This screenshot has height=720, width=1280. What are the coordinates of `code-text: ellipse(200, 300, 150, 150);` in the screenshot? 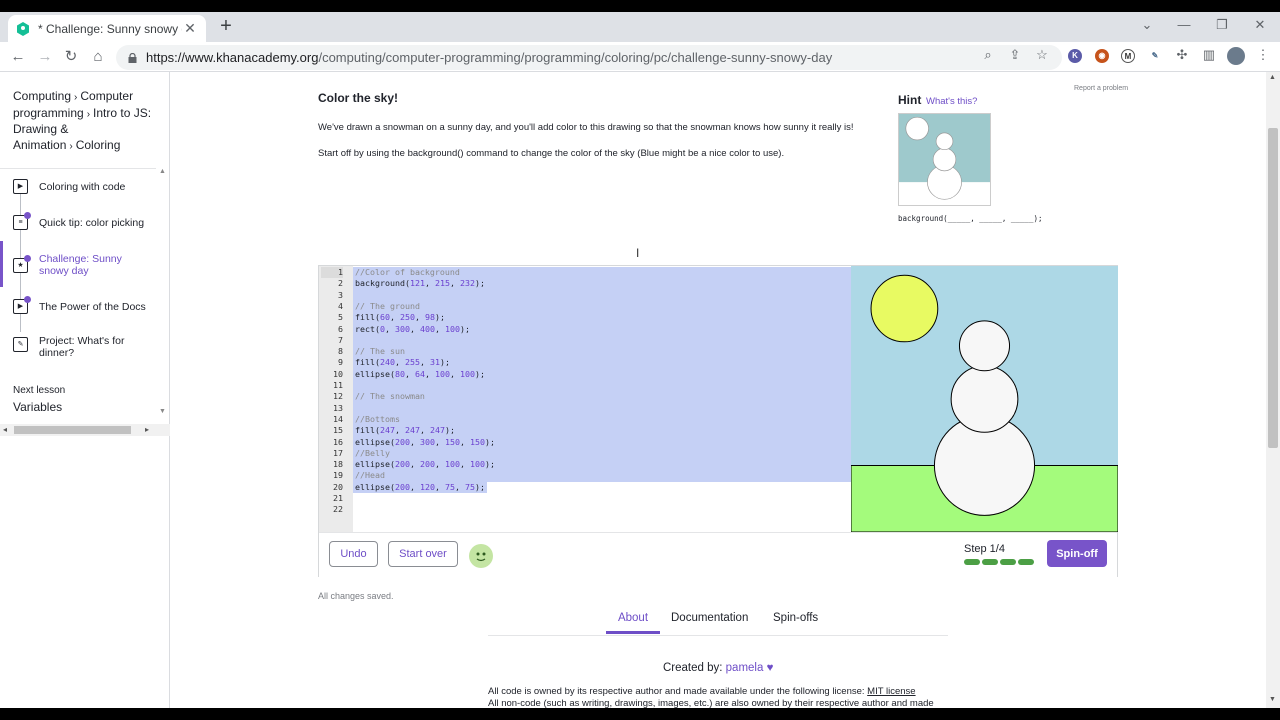 It's located at (425, 441).